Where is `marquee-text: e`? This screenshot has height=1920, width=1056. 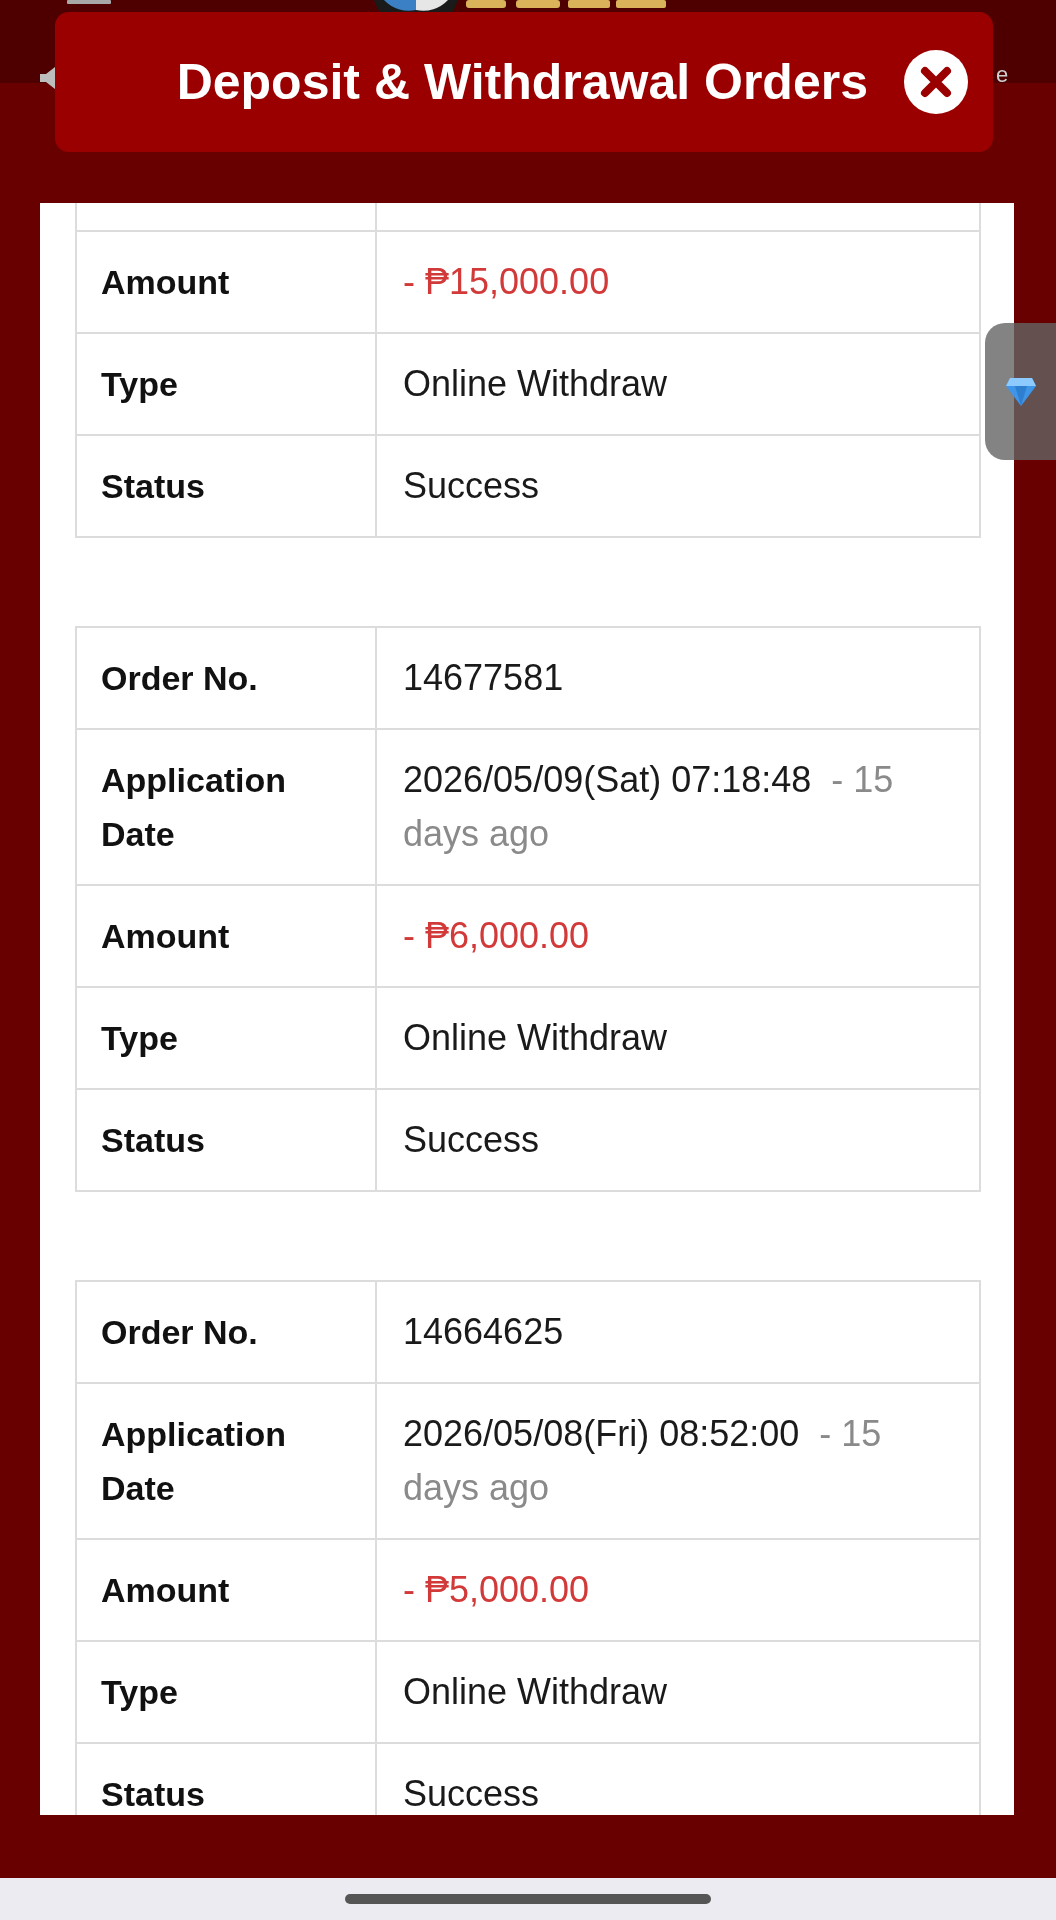 marquee-text: e is located at coordinates (1002, 75).